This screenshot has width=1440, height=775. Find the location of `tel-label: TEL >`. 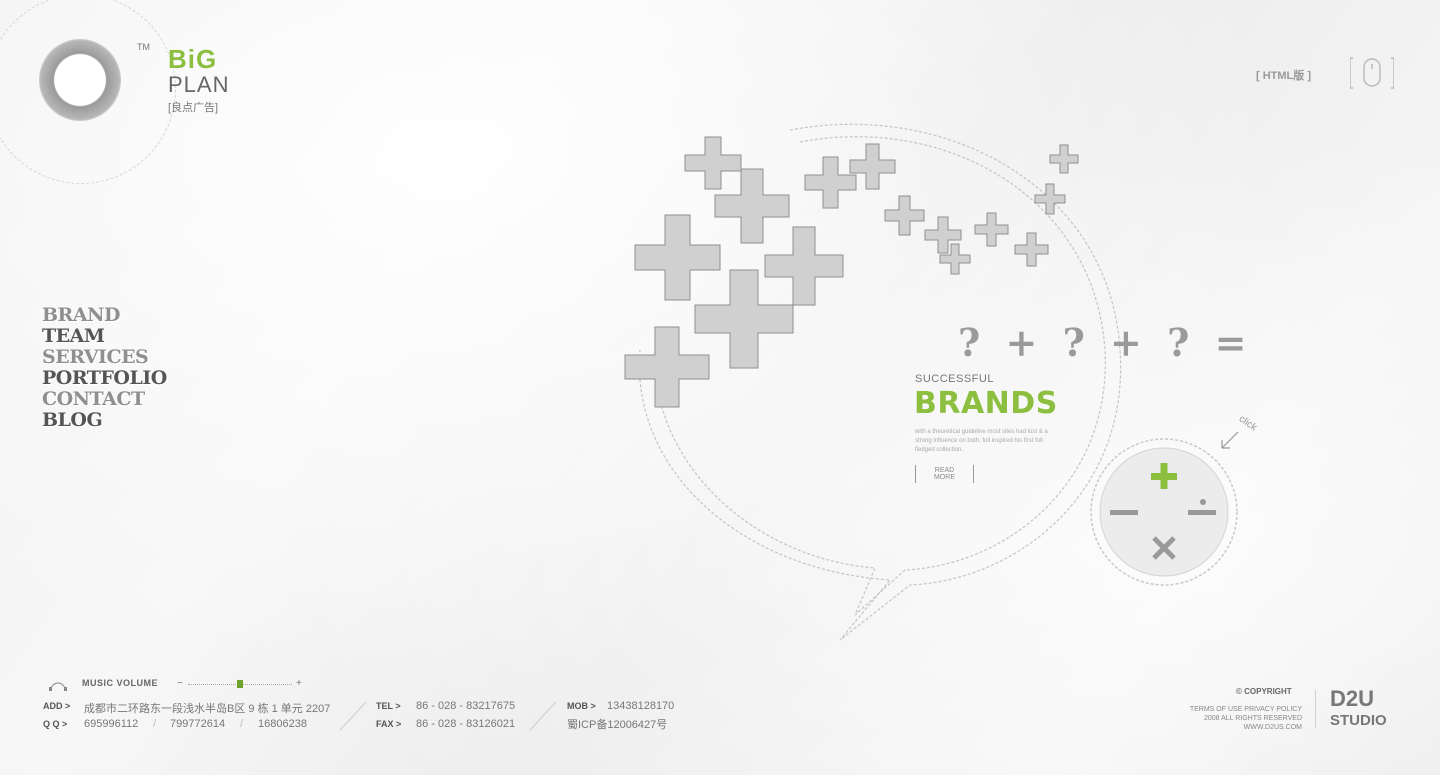

tel-label: TEL > is located at coordinates (388, 706).